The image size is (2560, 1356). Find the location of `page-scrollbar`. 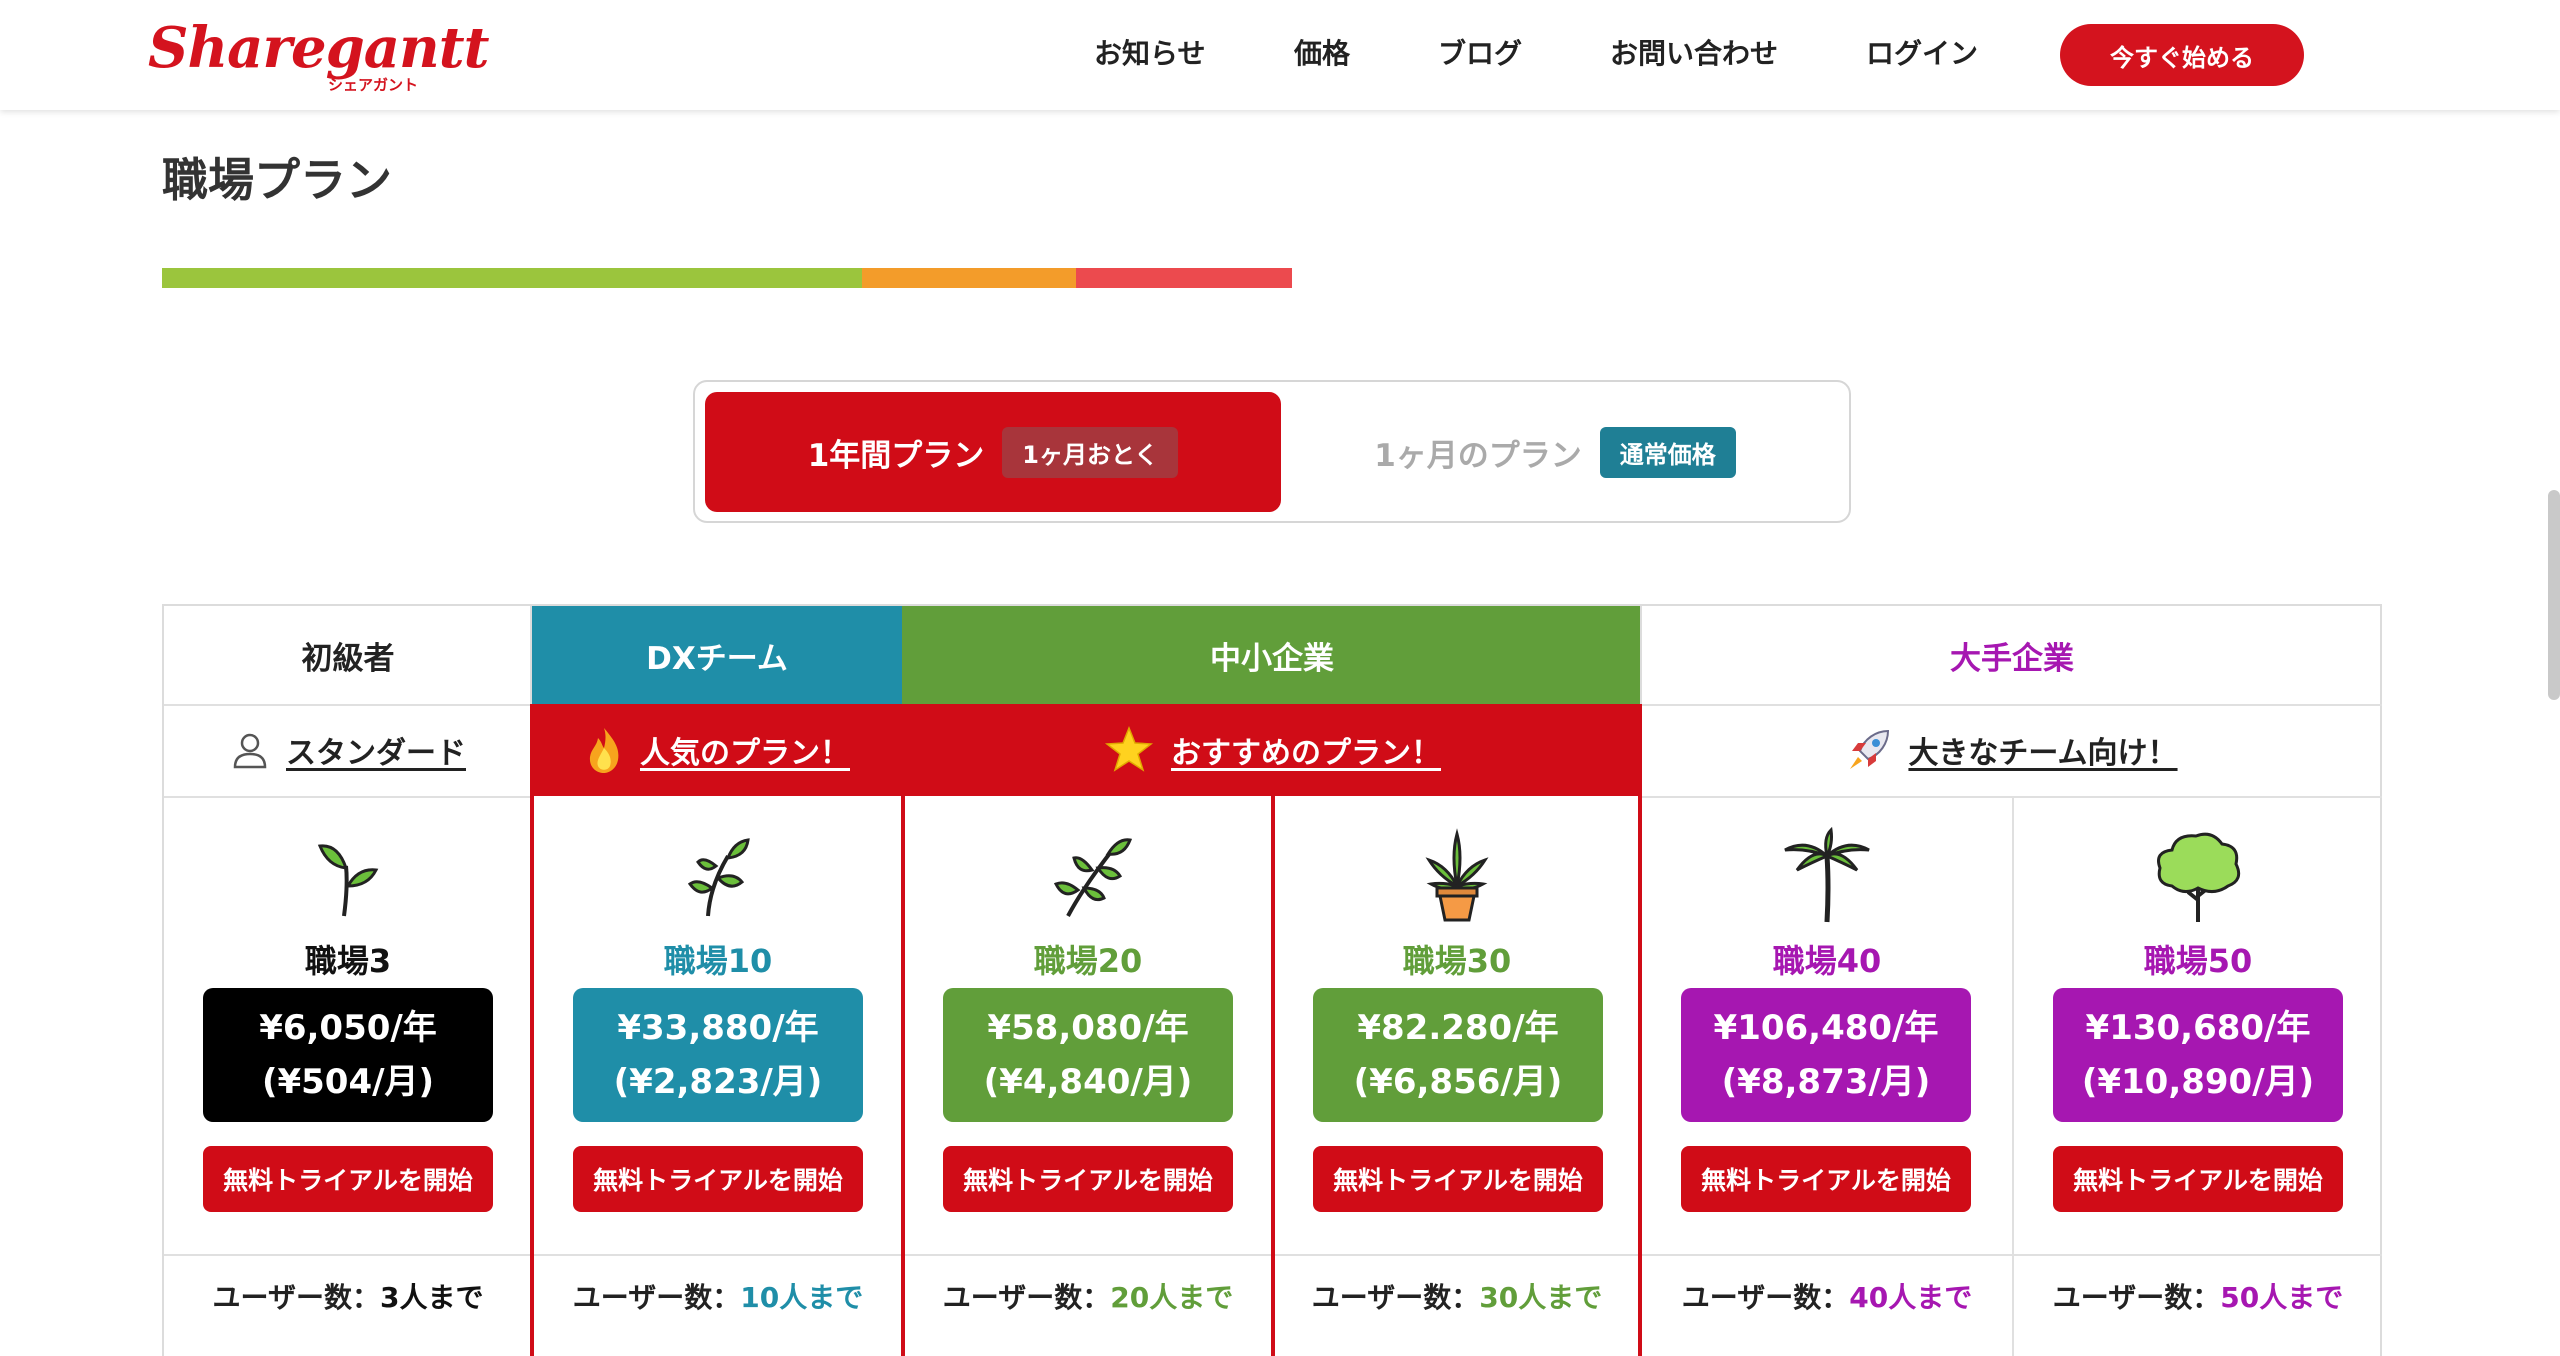

page-scrollbar is located at coordinates (2554, 595).